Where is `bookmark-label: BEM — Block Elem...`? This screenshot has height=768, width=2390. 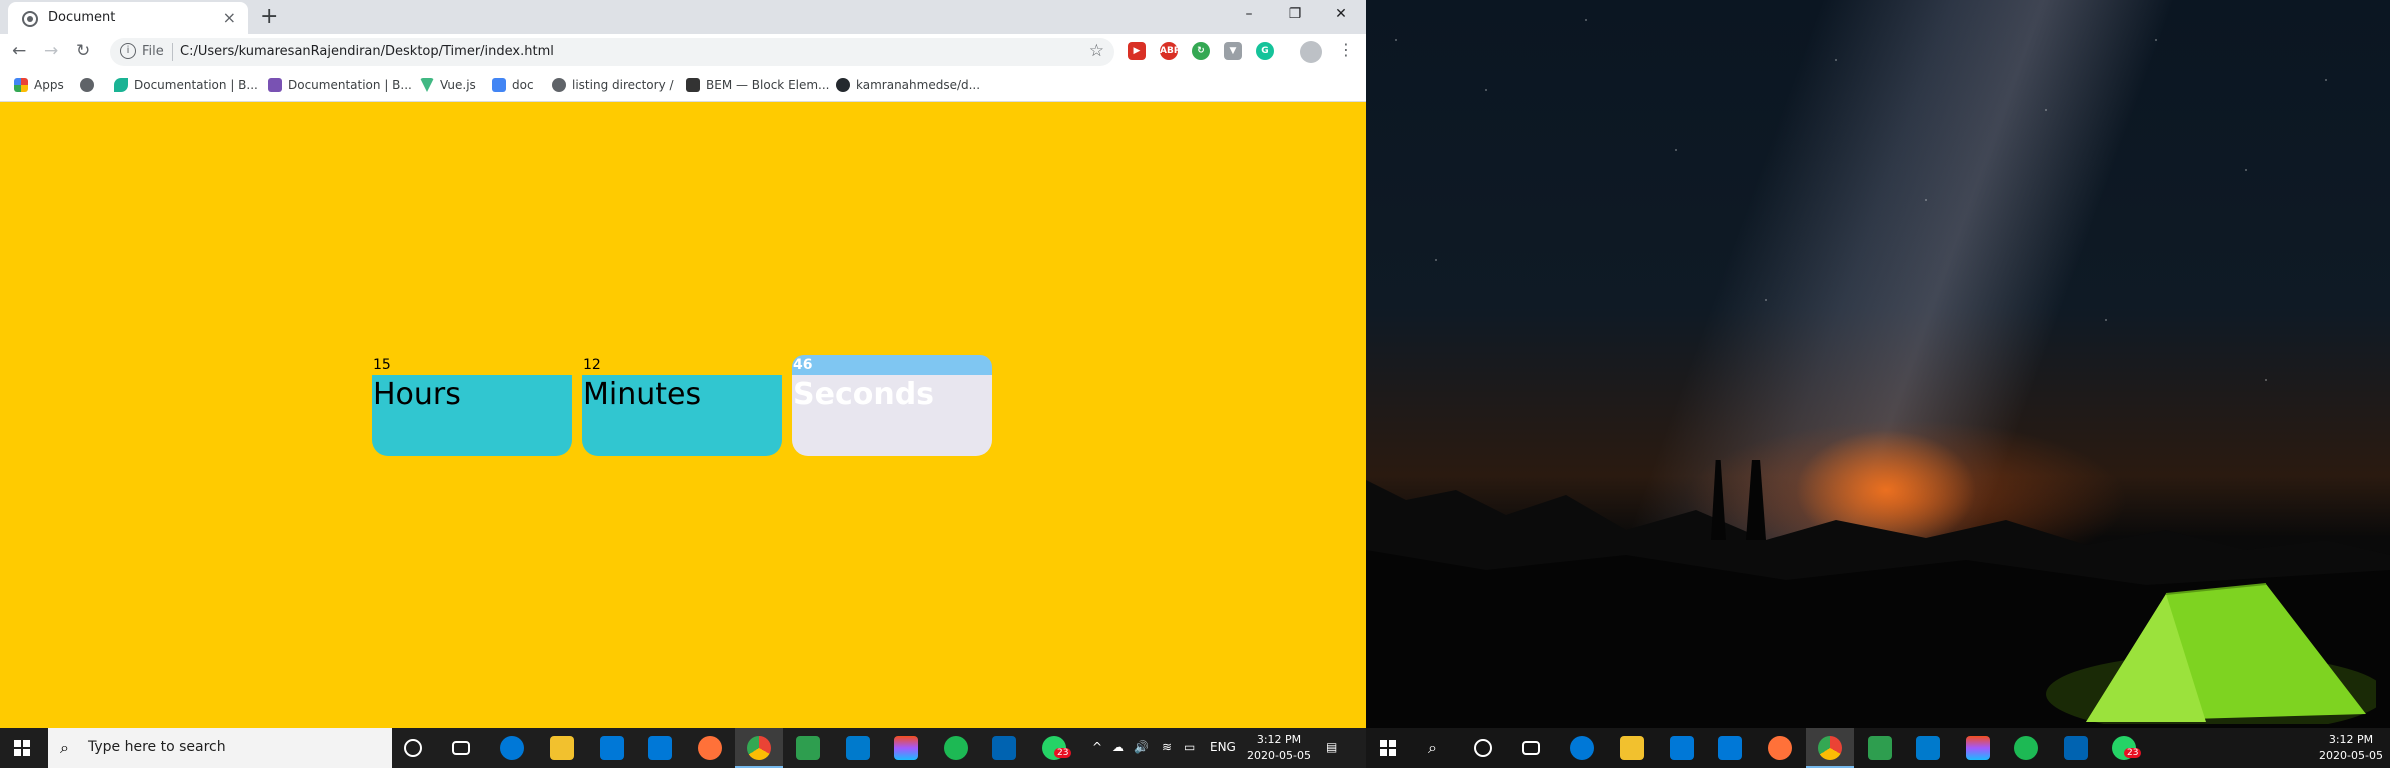
bookmark-label: BEM — Block Elem... is located at coordinates (768, 85).